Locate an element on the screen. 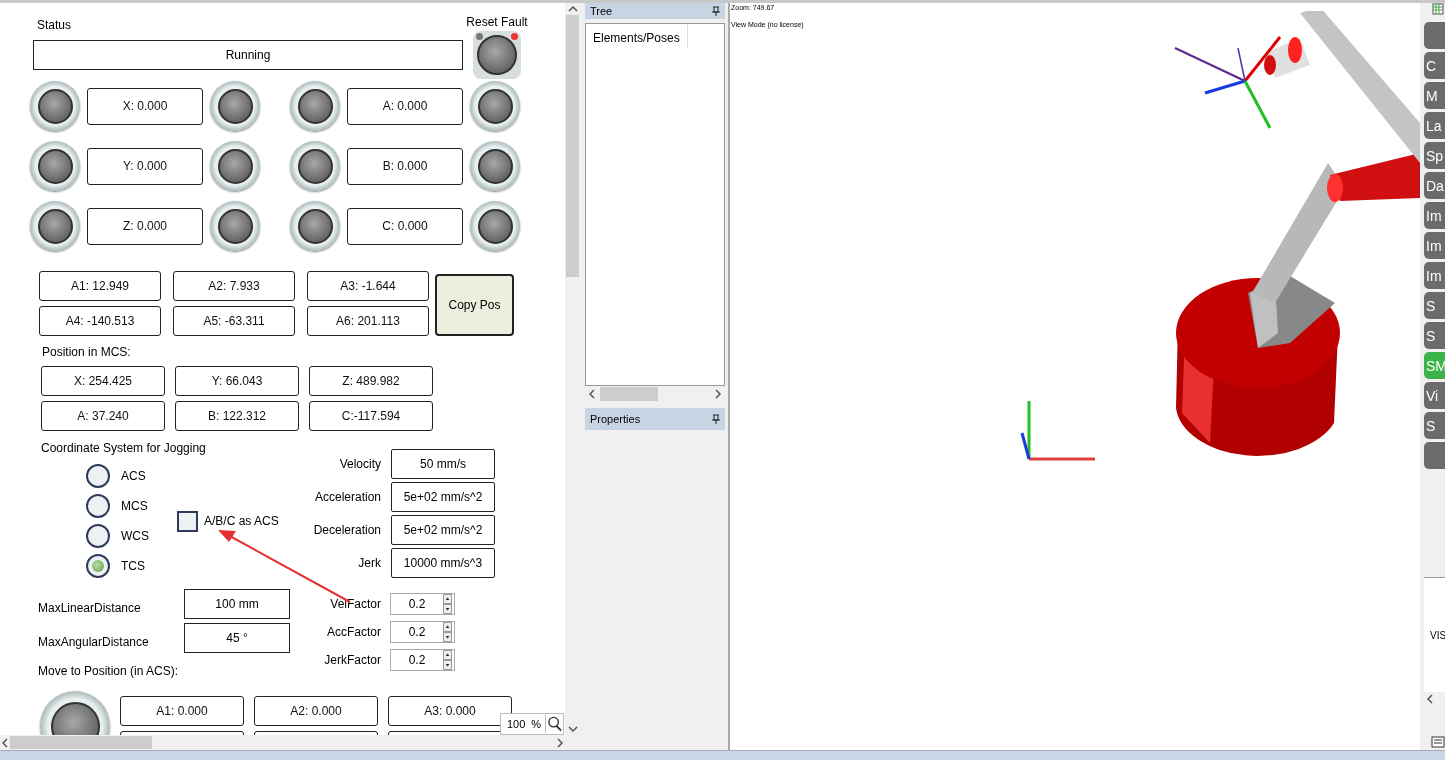 This screenshot has width=1445, height=760. status-label: Status is located at coordinates (55, 25).